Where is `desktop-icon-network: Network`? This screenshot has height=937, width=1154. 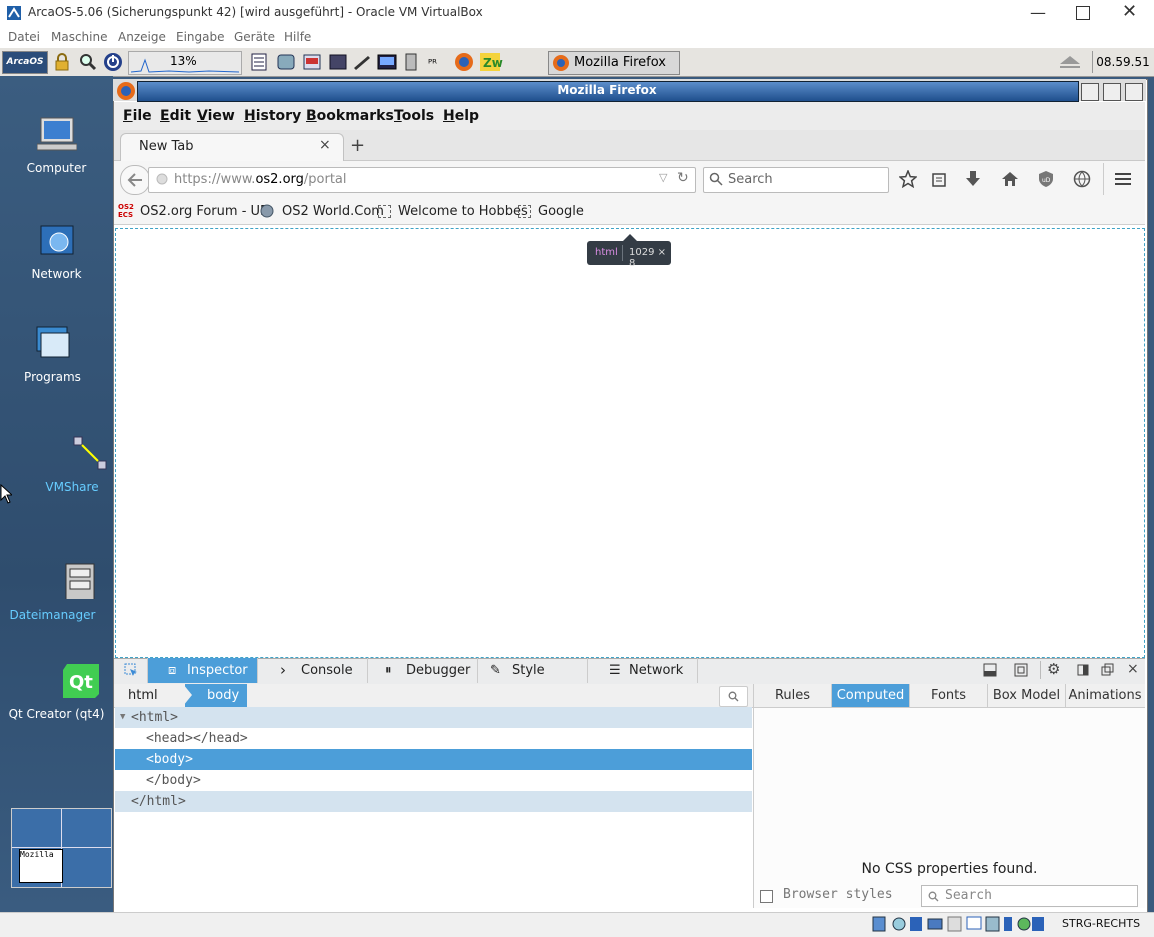
desktop-icon-network: Network is located at coordinates (56, 251).